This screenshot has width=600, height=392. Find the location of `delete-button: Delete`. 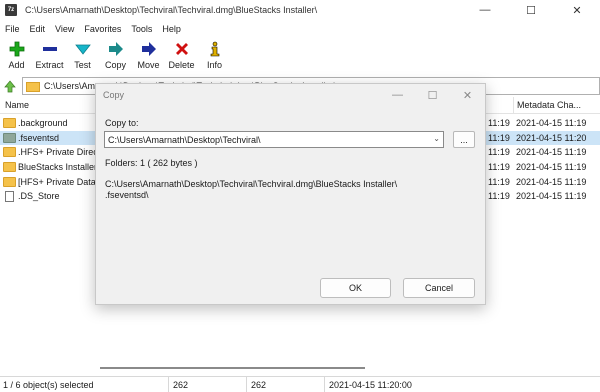

delete-button: Delete is located at coordinates (181, 56).